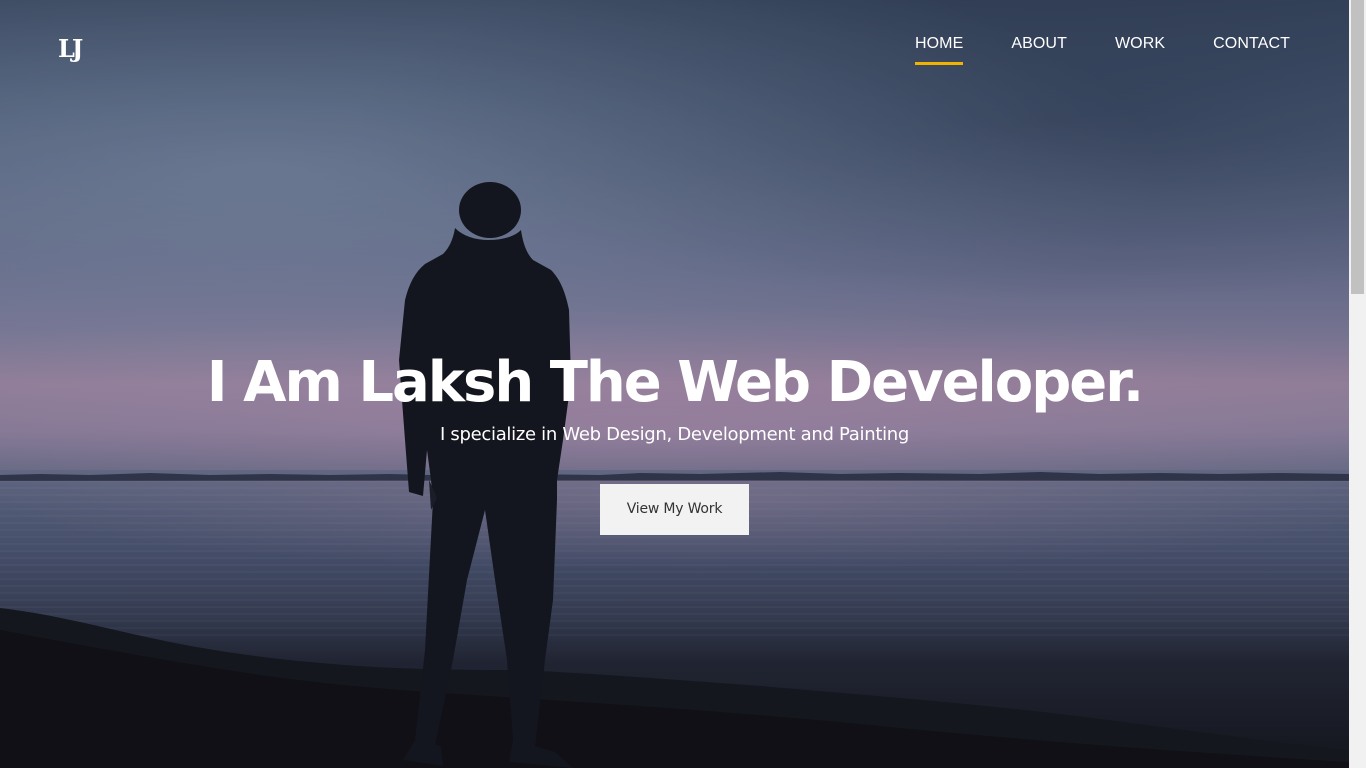 Image resolution: width=1366 pixels, height=768 pixels. I want to click on nav-item-contact: CONTACT, so click(1251, 44).